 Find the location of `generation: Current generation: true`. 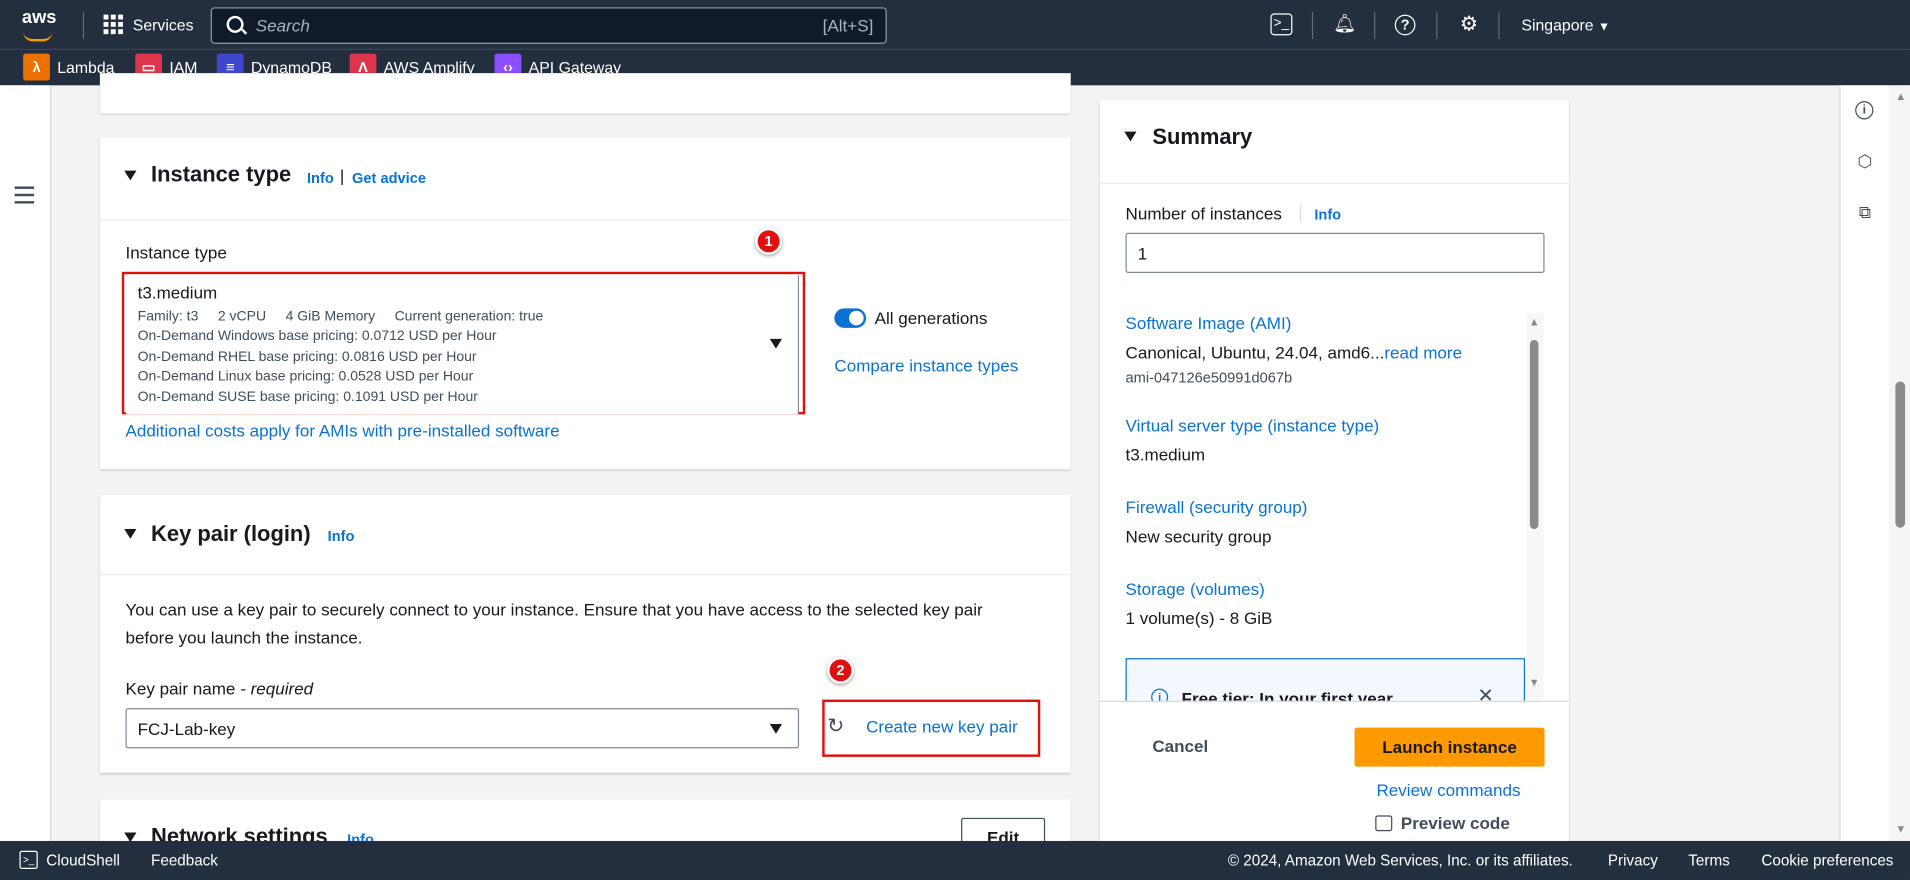

generation: Current generation: true is located at coordinates (469, 317).